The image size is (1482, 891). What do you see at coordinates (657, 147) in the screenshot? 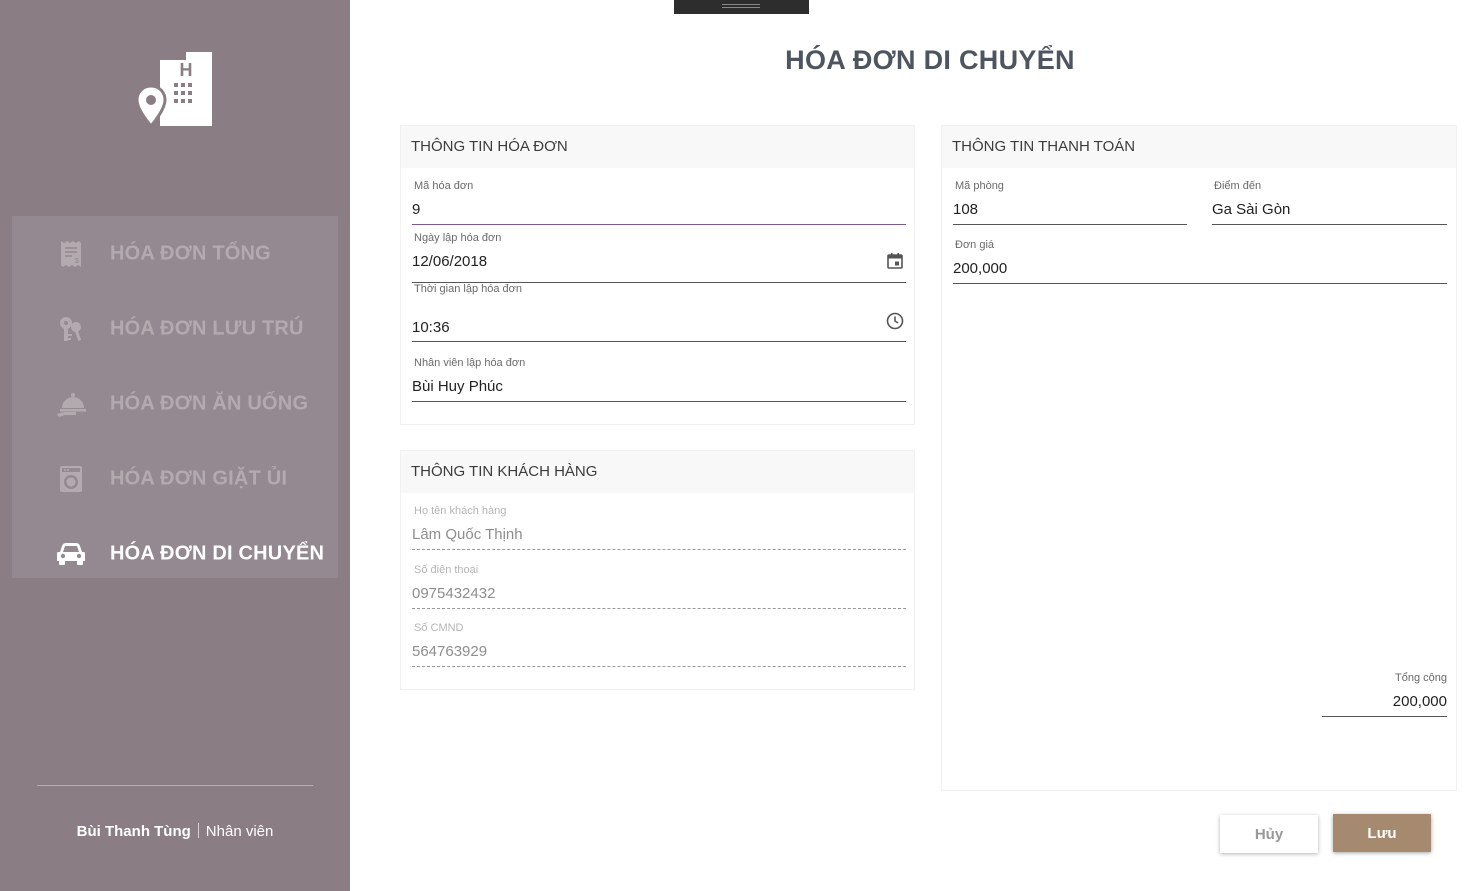
I see `invoice-info-header: THÔNG TIN HÓA ĐƠN` at bounding box center [657, 147].